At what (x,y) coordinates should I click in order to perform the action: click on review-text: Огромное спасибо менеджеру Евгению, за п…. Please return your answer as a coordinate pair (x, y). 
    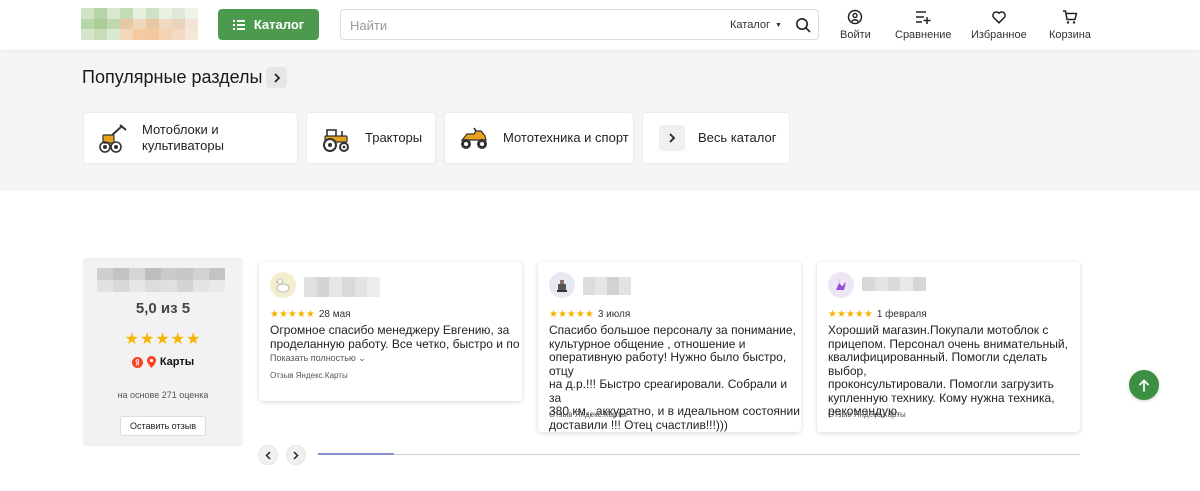
    Looking at the image, I should click on (395, 337).